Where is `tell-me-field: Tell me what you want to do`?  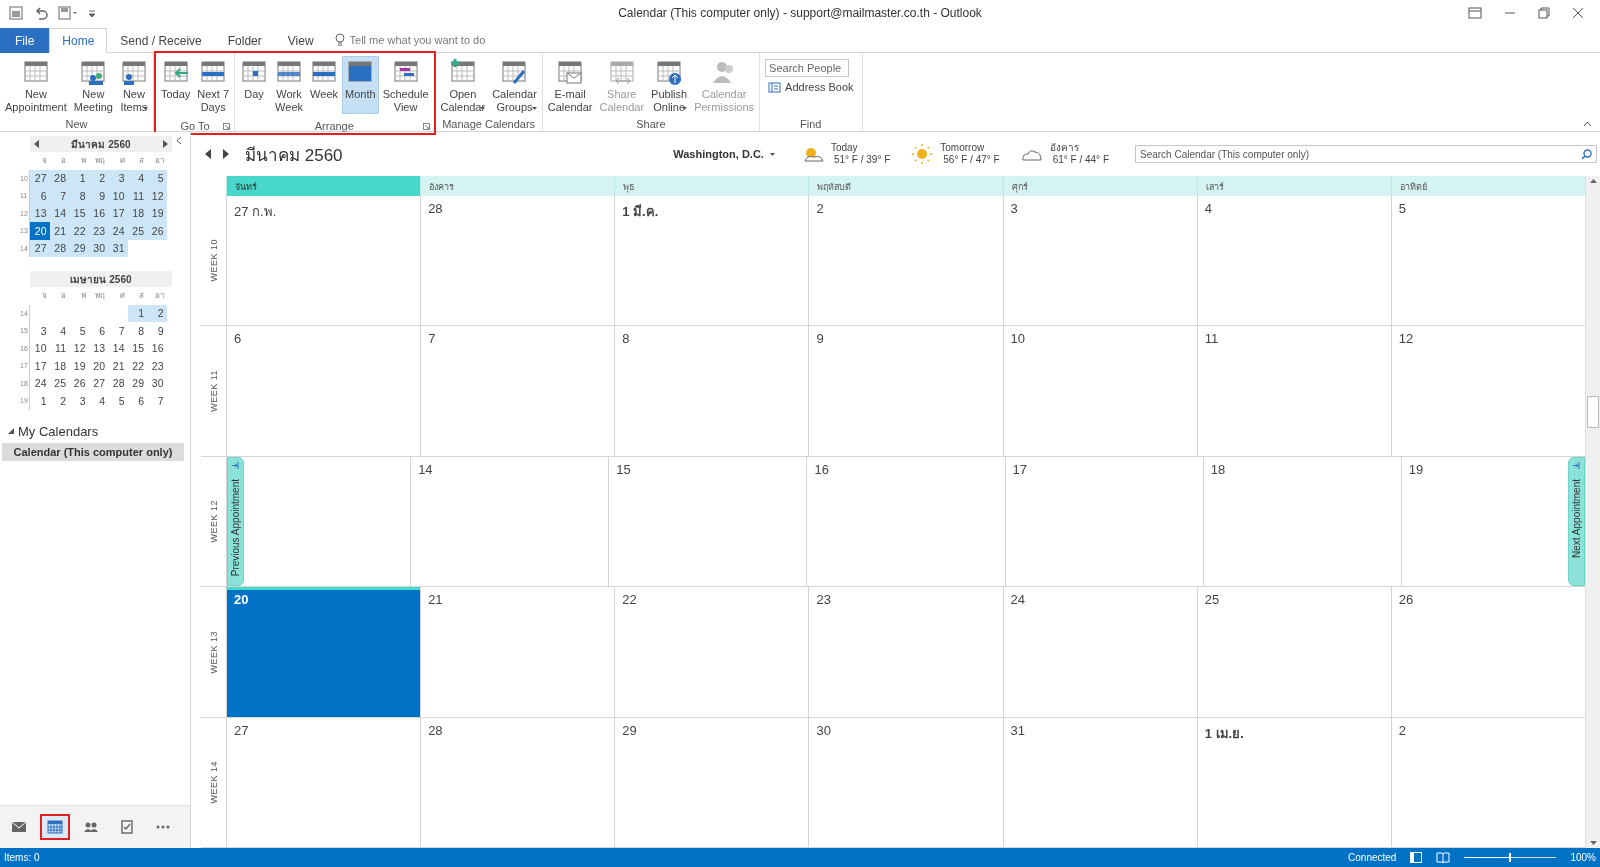 tell-me-field: Tell me what you want to do is located at coordinates (434, 40).